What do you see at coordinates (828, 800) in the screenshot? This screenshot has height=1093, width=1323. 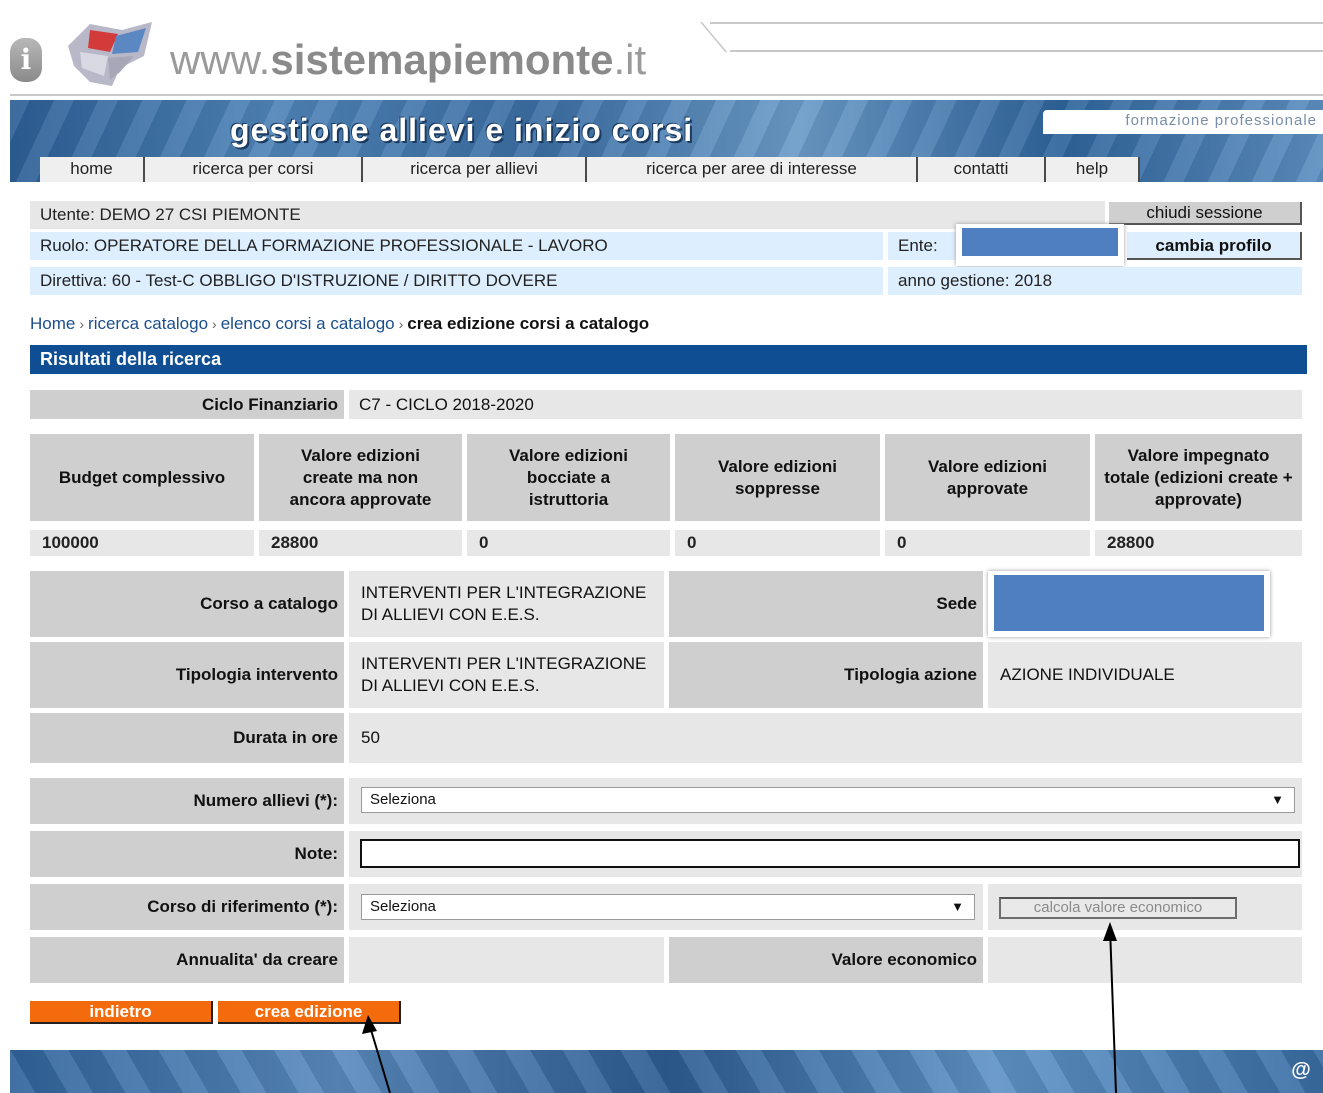 I see `numero-allievi-select: Seleziona ▼` at bounding box center [828, 800].